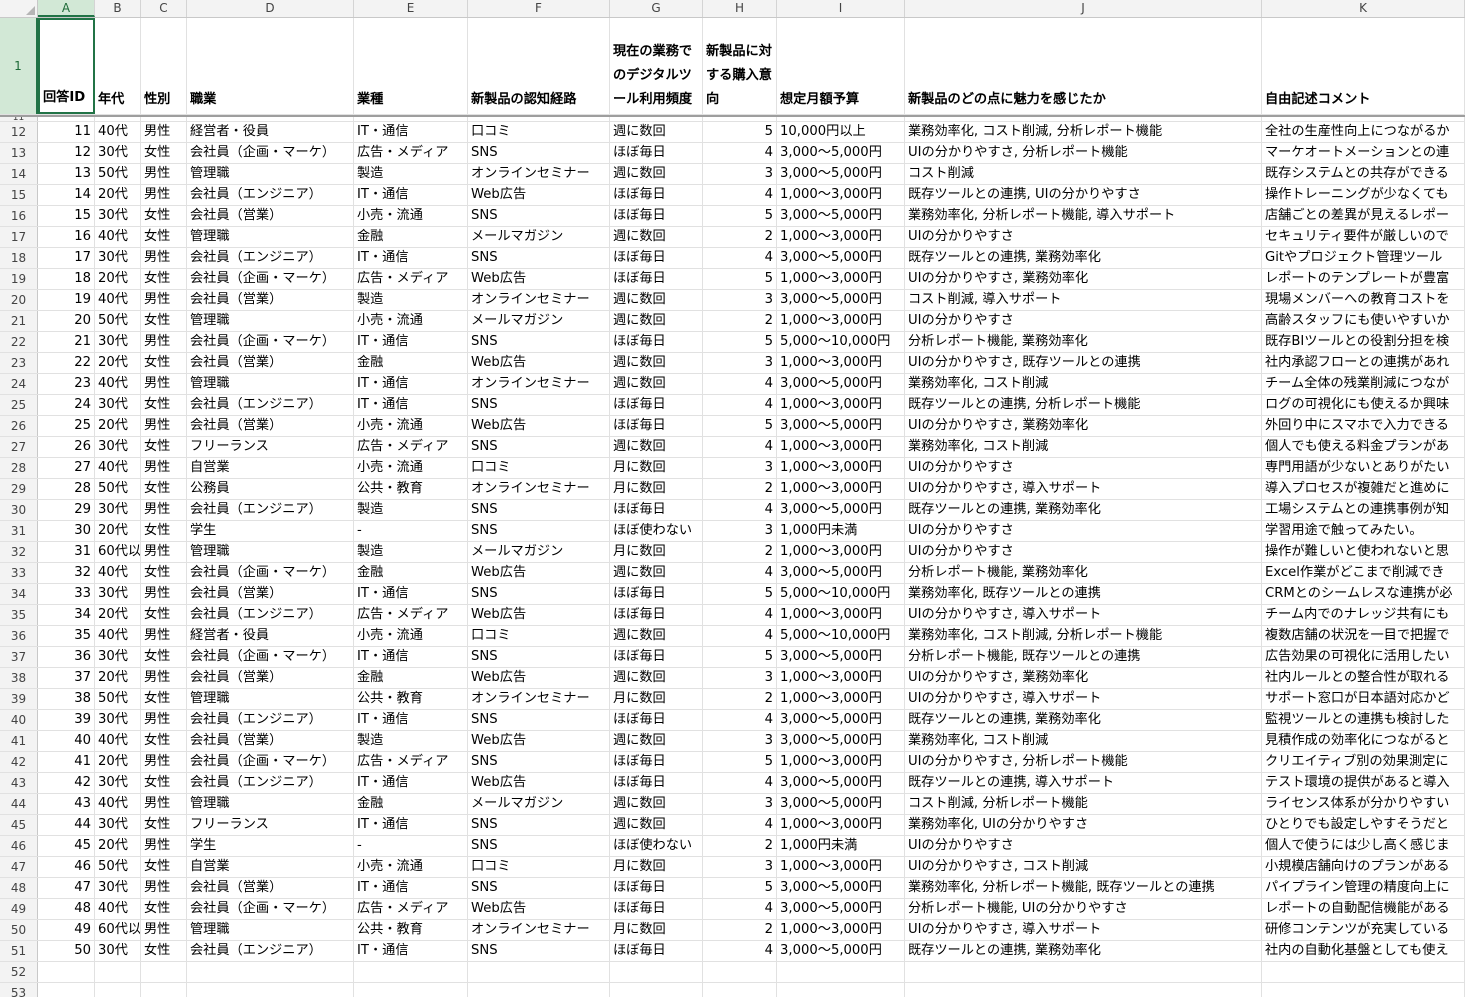 Image resolution: width=1465 pixels, height=997 pixels. What do you see at coordinates (841, 342) in the screenshot?
I see `cell: 5,000〜10,000円` at bounding box center [841, 342].